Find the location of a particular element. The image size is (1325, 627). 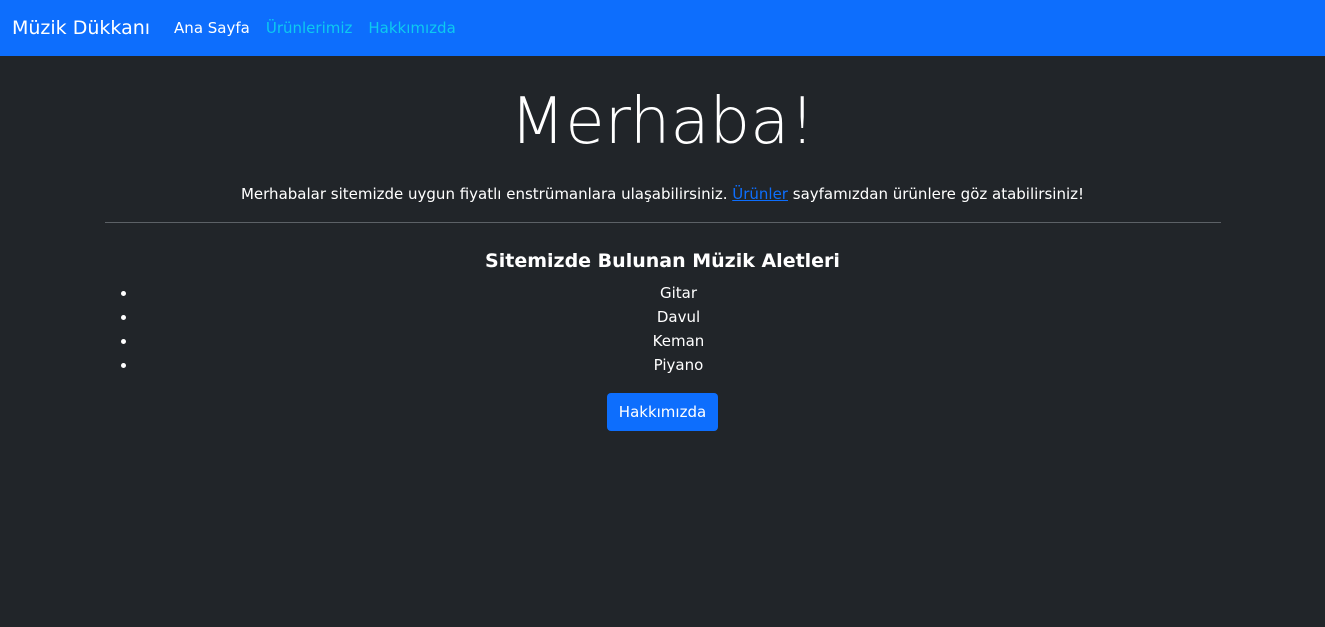

list-item-davul: Davul is located at coordinates (679, 317).